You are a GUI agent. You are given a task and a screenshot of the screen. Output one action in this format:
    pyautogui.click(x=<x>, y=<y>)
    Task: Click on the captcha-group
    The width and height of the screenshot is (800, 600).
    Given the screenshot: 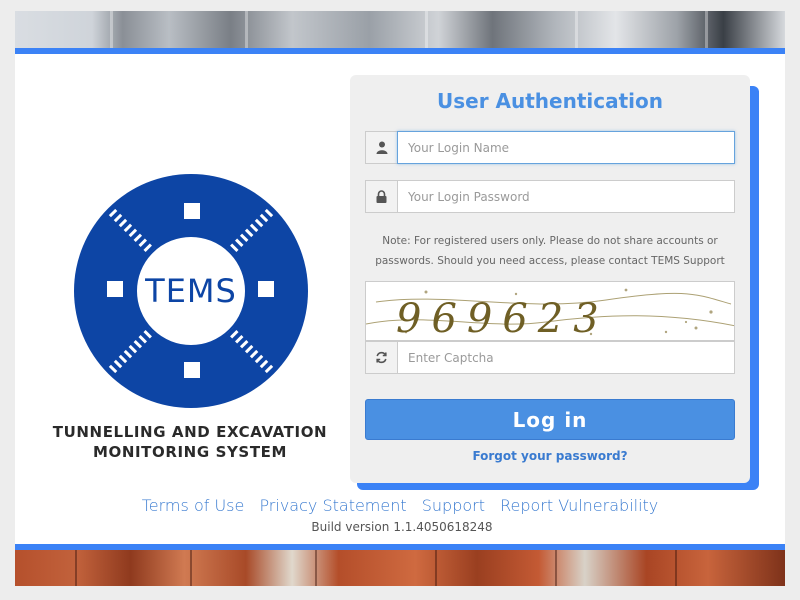 What is the action you would take?
    pyautogui.click(x=550, y=357)
    